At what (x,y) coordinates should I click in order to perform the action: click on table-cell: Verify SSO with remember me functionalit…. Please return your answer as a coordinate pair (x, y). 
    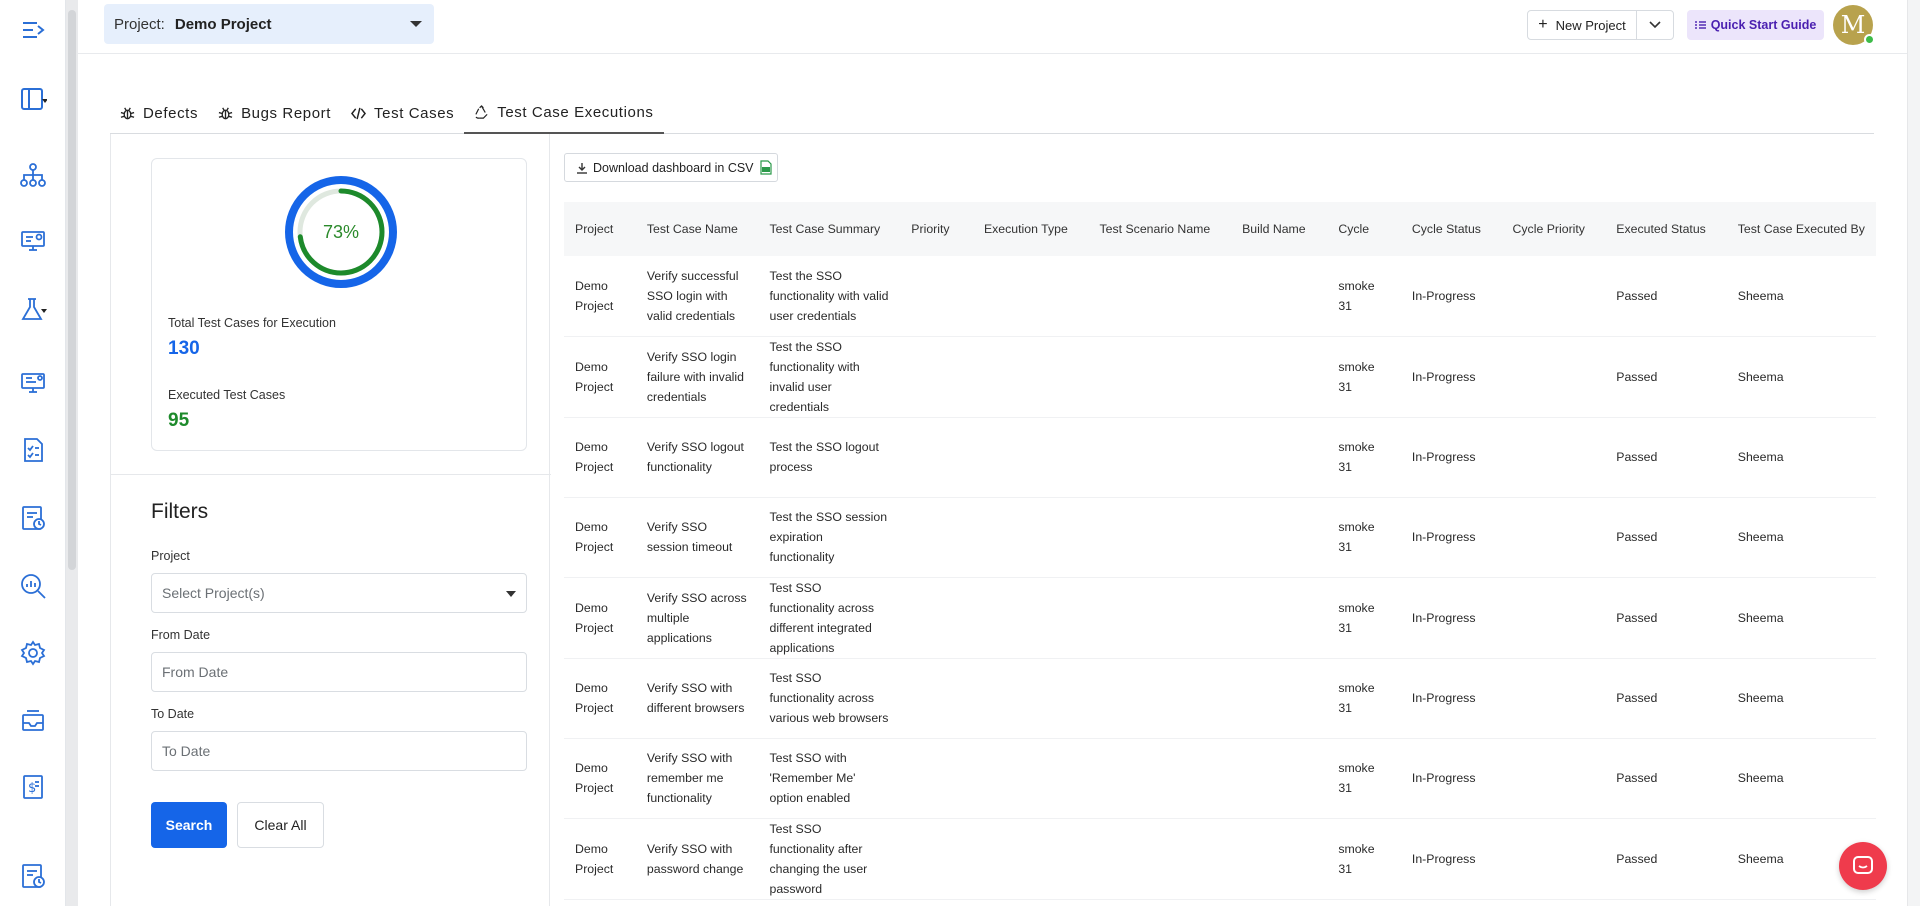
    Looking at the image, I should click on (697, 778).